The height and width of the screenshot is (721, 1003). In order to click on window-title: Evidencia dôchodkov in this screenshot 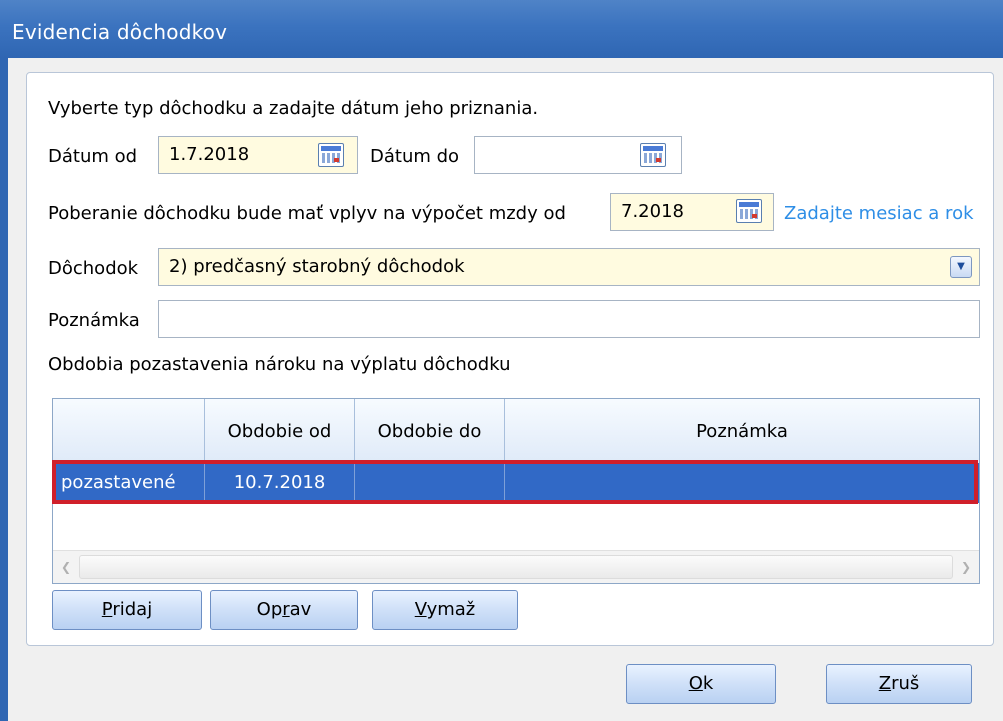, I will do `click(120, 32)`.